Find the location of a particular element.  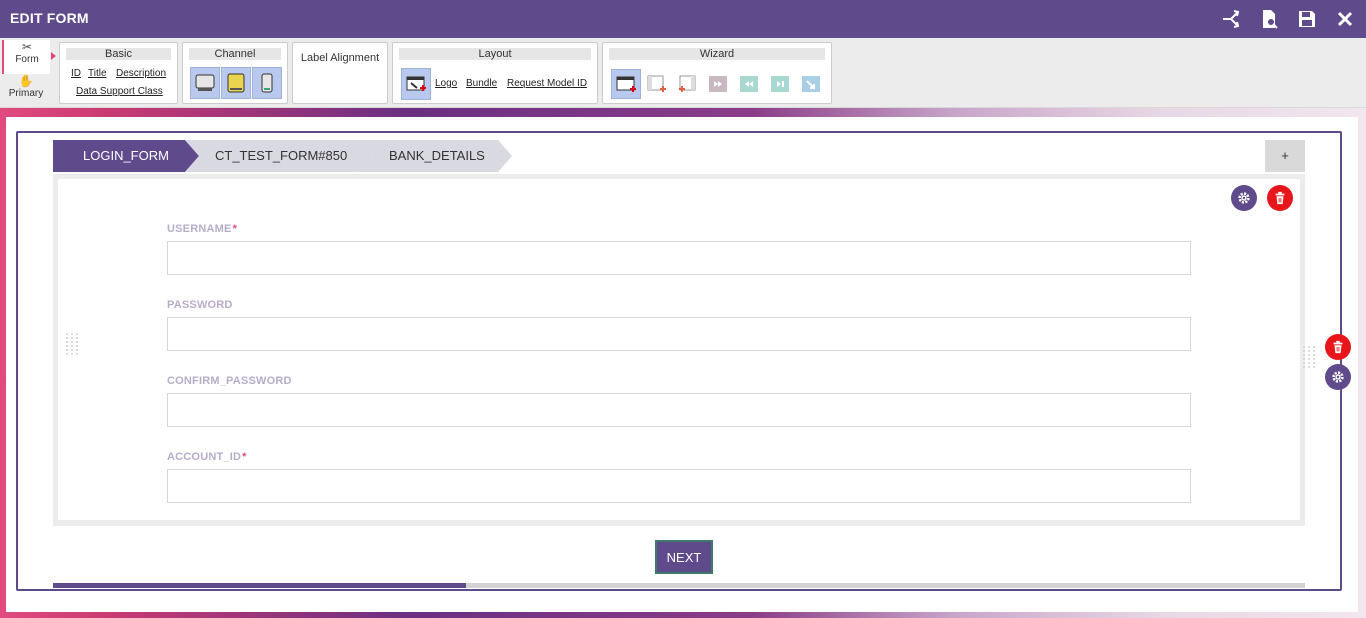

window-add-icon is located at coordinates (626, 84).